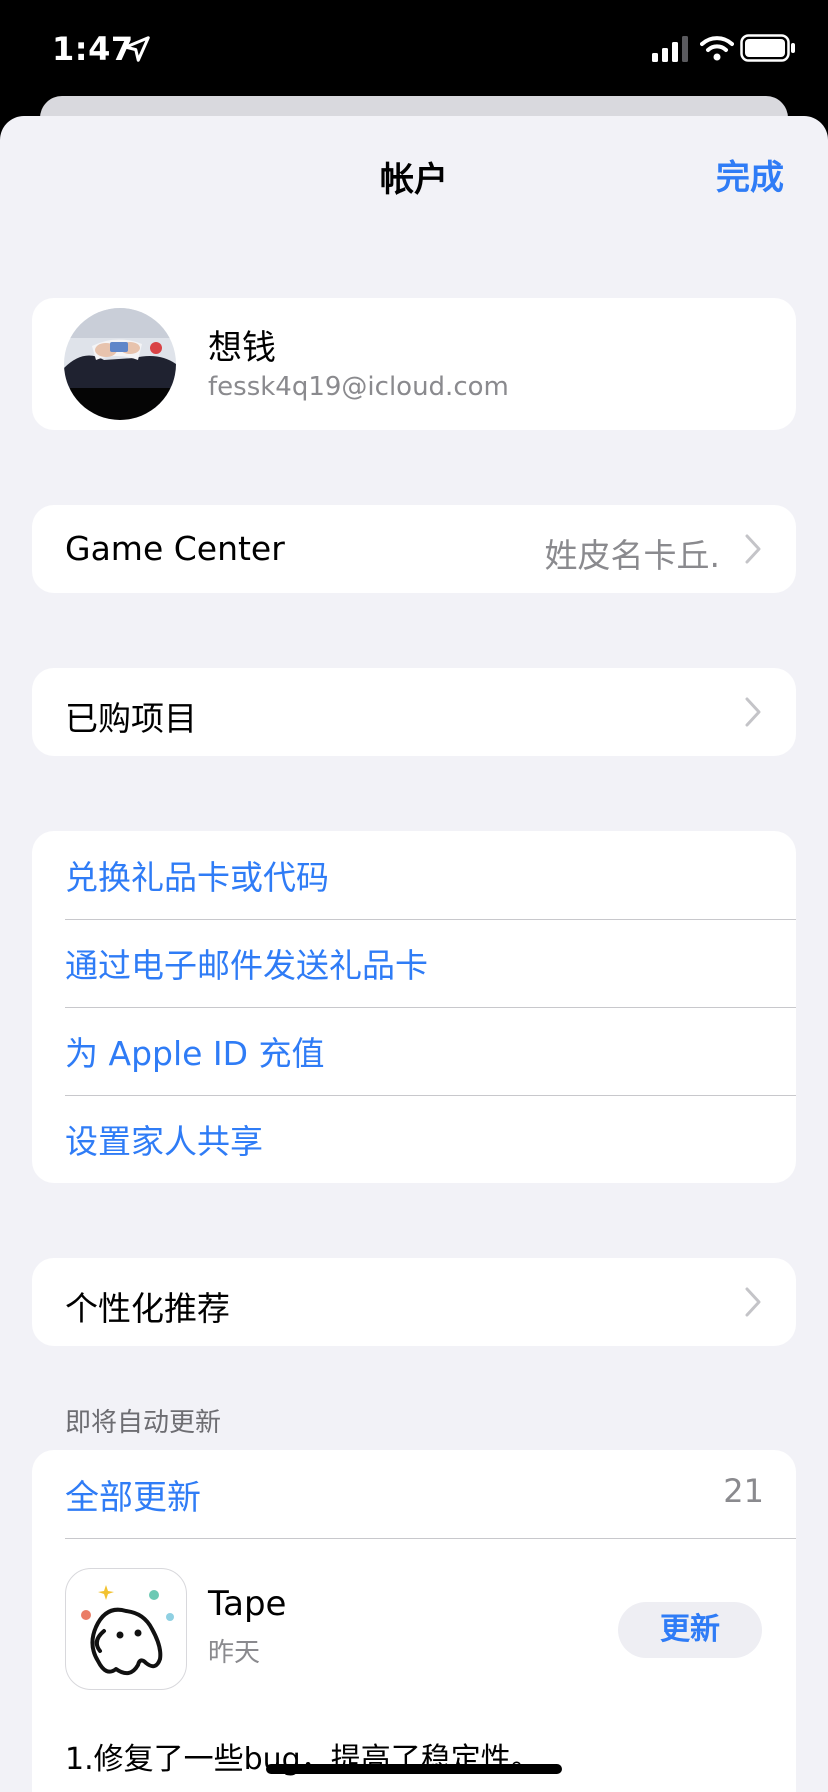  What do you see at coordinates (414, 712) in the screenshot?
I see `purchased-row: 已购项目` at bounding box center [414, 712].